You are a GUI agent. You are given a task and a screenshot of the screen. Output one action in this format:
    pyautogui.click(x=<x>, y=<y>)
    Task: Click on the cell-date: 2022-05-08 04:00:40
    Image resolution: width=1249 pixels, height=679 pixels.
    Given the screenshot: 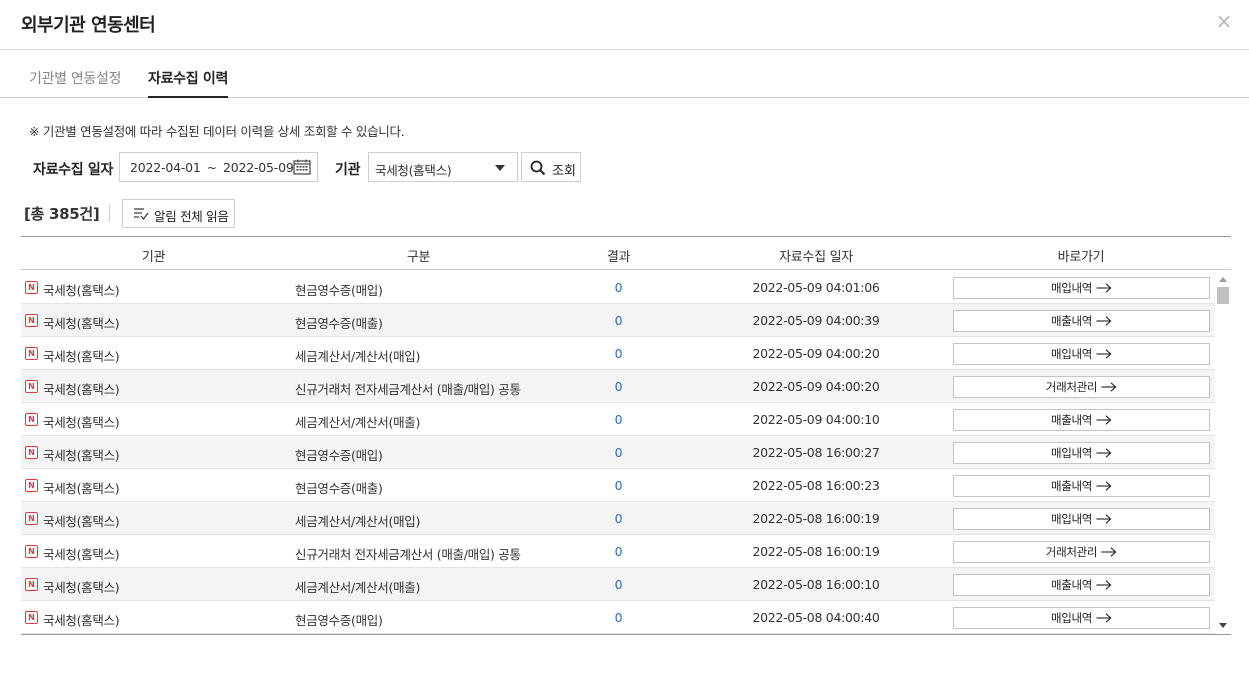 What is the action you would take?
    pyautogui.click(x=816, y=617)
    